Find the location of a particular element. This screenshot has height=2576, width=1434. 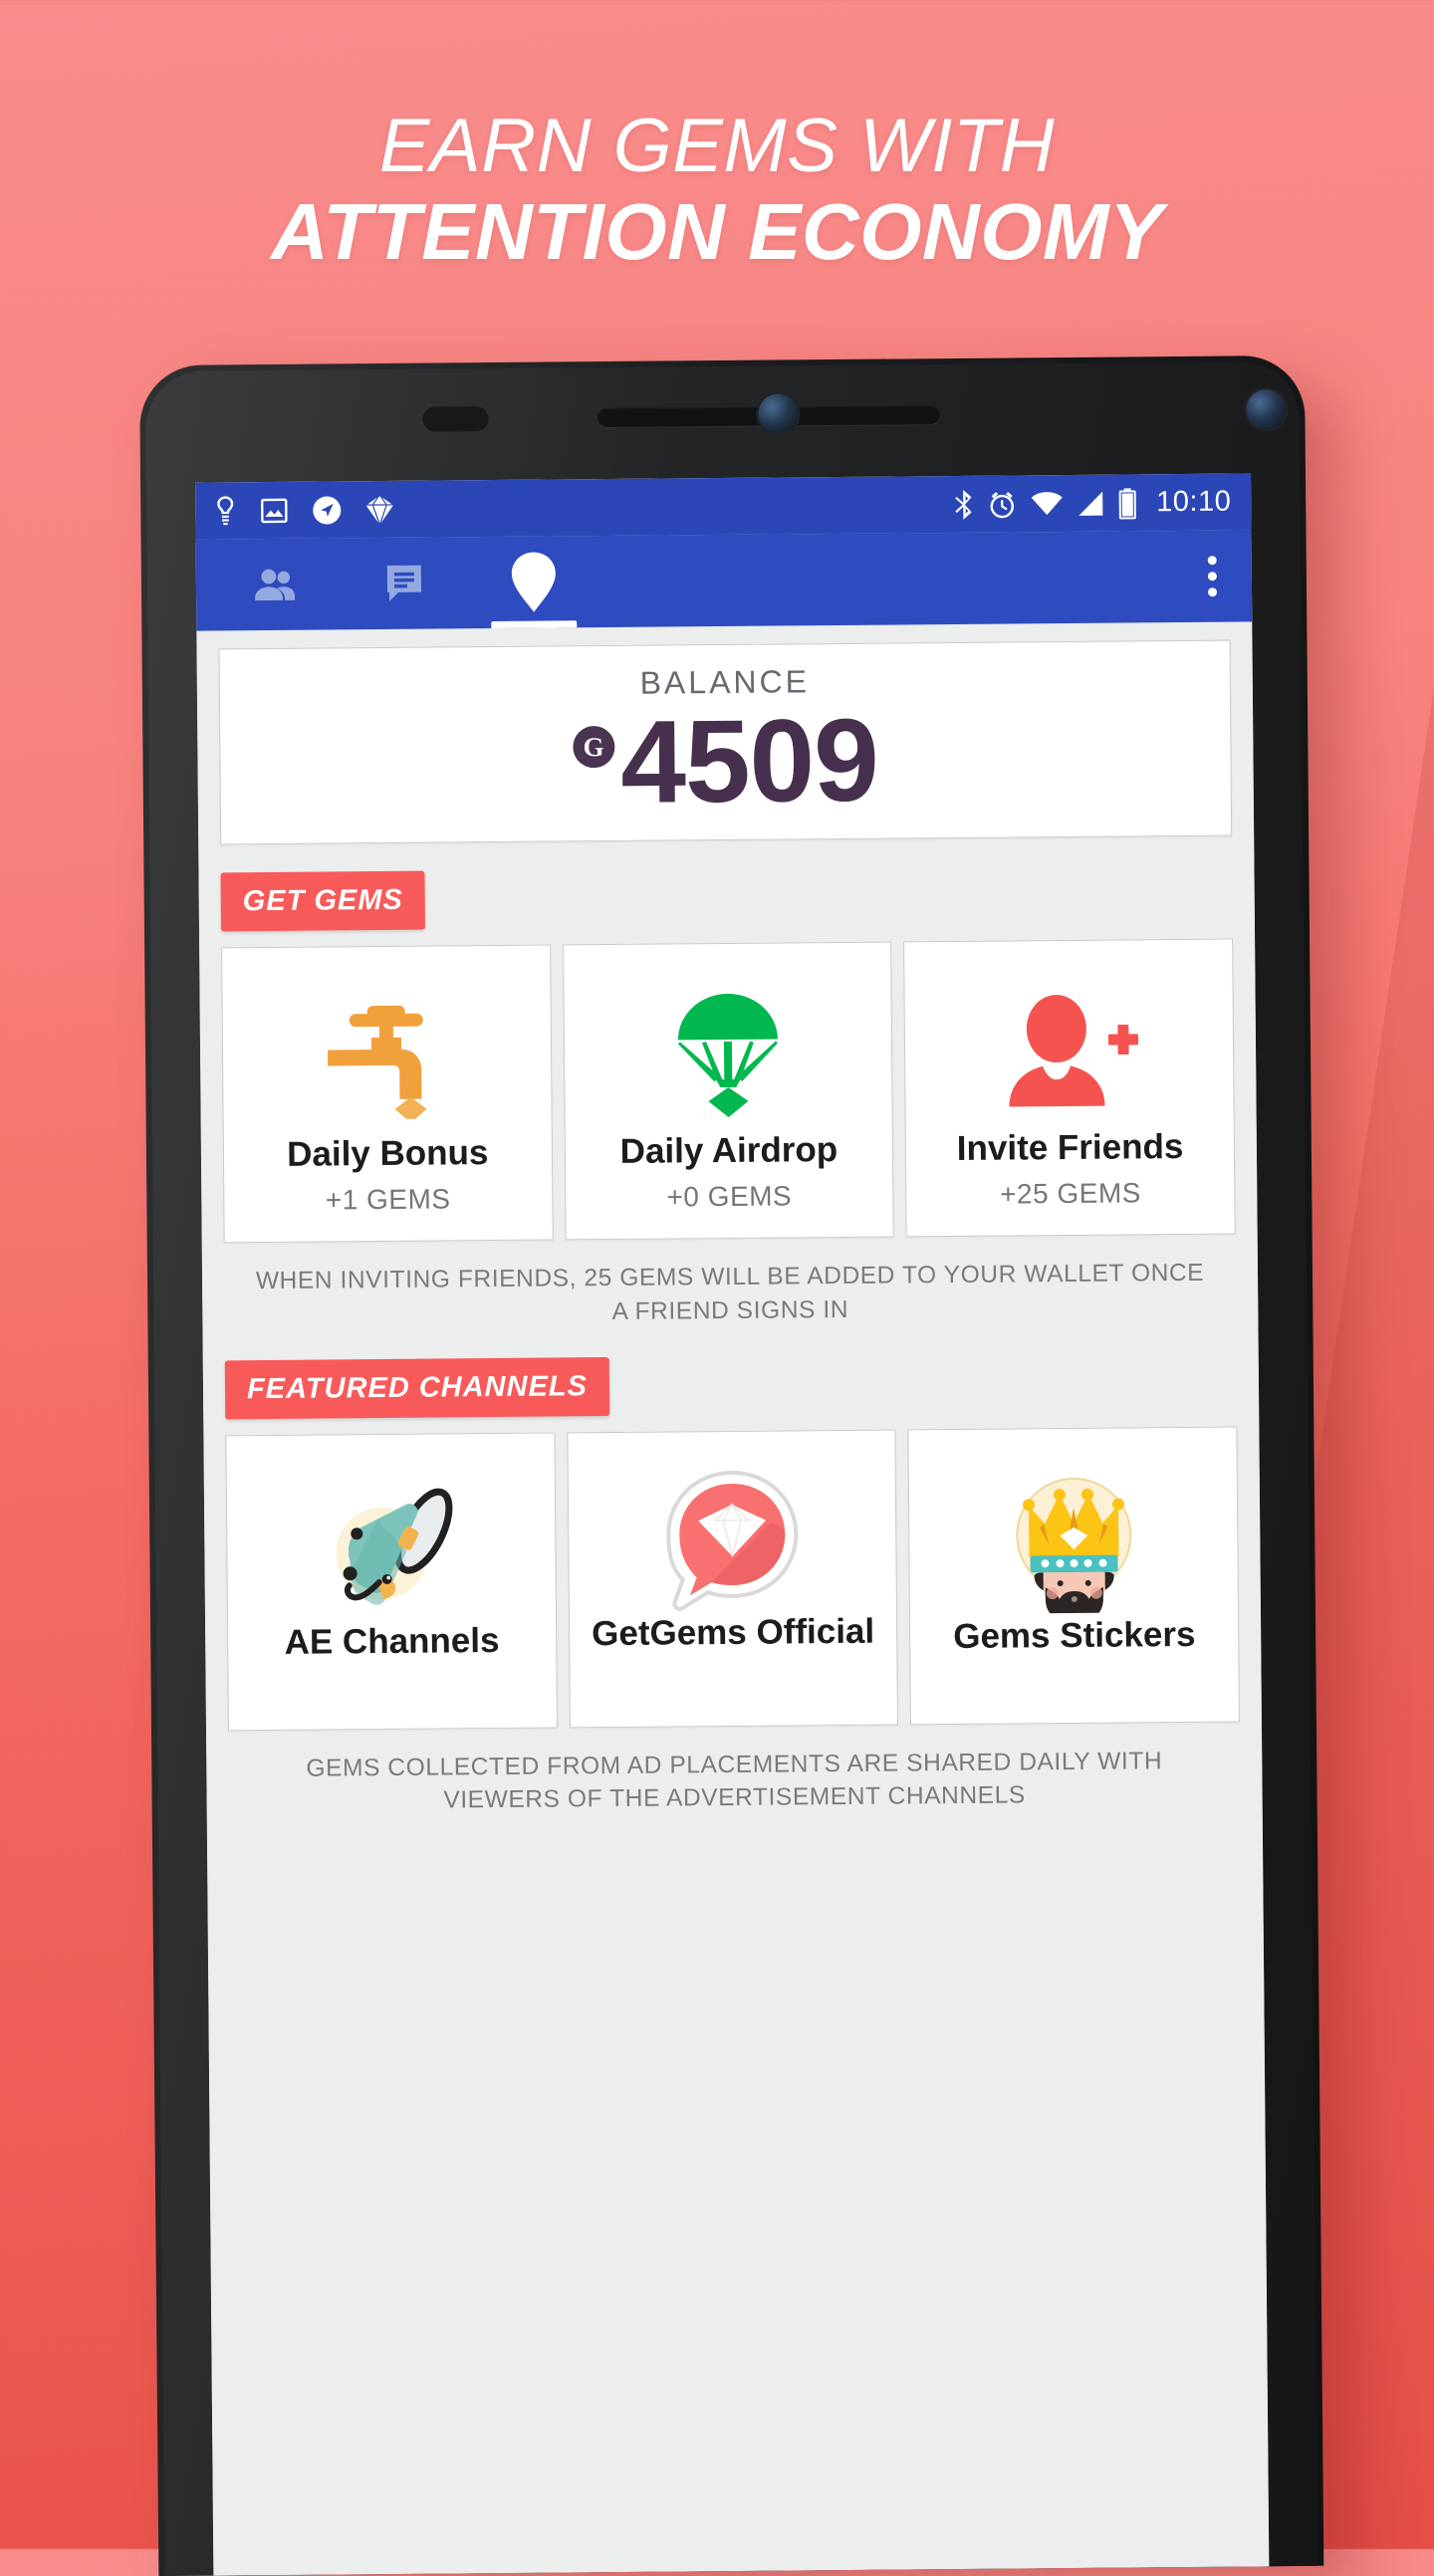

gem-currency-icon: G is located at coordinates (593, 747).